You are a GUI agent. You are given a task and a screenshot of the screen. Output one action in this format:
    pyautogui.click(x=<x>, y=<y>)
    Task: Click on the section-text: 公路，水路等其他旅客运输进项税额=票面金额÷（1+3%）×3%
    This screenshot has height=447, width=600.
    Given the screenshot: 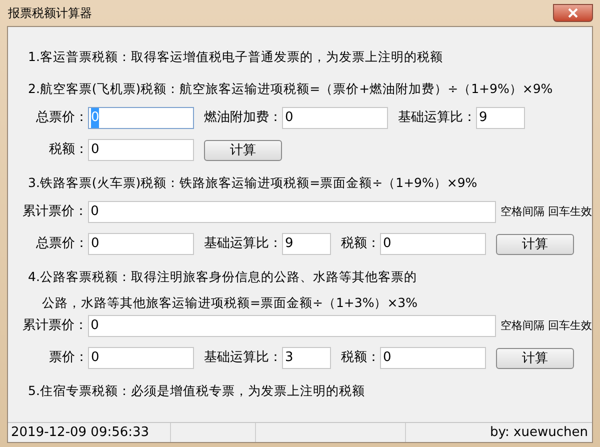 What is the action you would take?
    pyautogui.click(x=230, y=303)
    